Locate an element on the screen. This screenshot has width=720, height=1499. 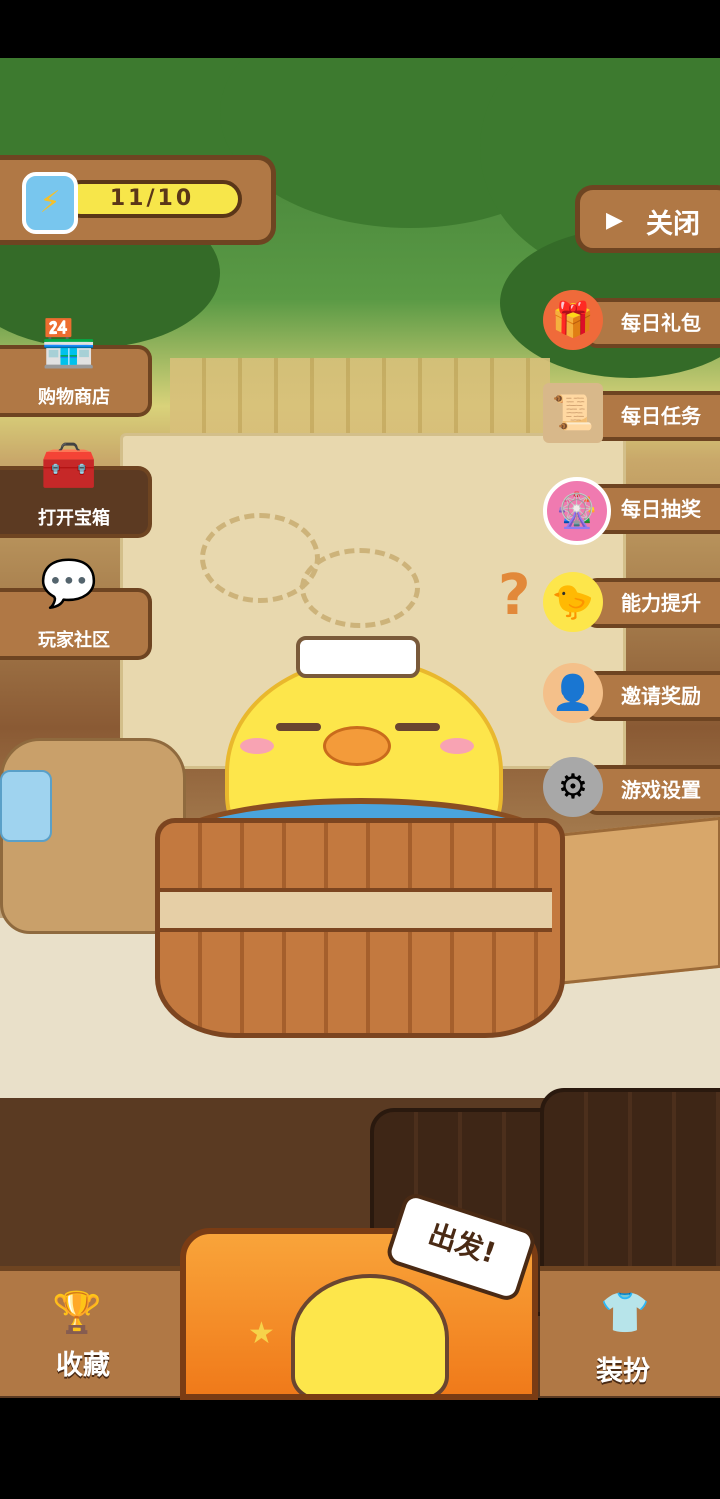
ability-upgrade-button: 能力提升 is located at coordinates (652, 603).